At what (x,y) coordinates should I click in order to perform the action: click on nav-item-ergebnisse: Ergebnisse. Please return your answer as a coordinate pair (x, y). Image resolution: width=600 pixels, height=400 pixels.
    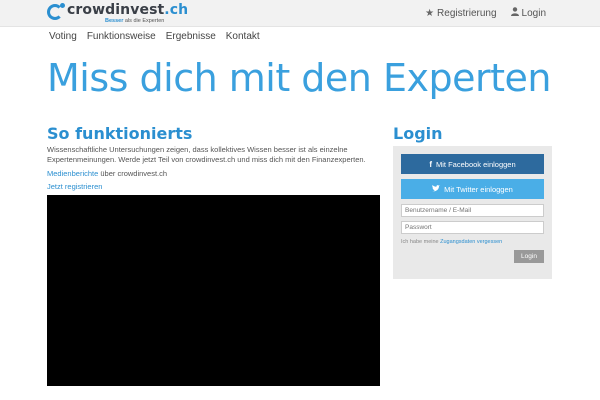
    Looking at the image, I should click on (191, 36).